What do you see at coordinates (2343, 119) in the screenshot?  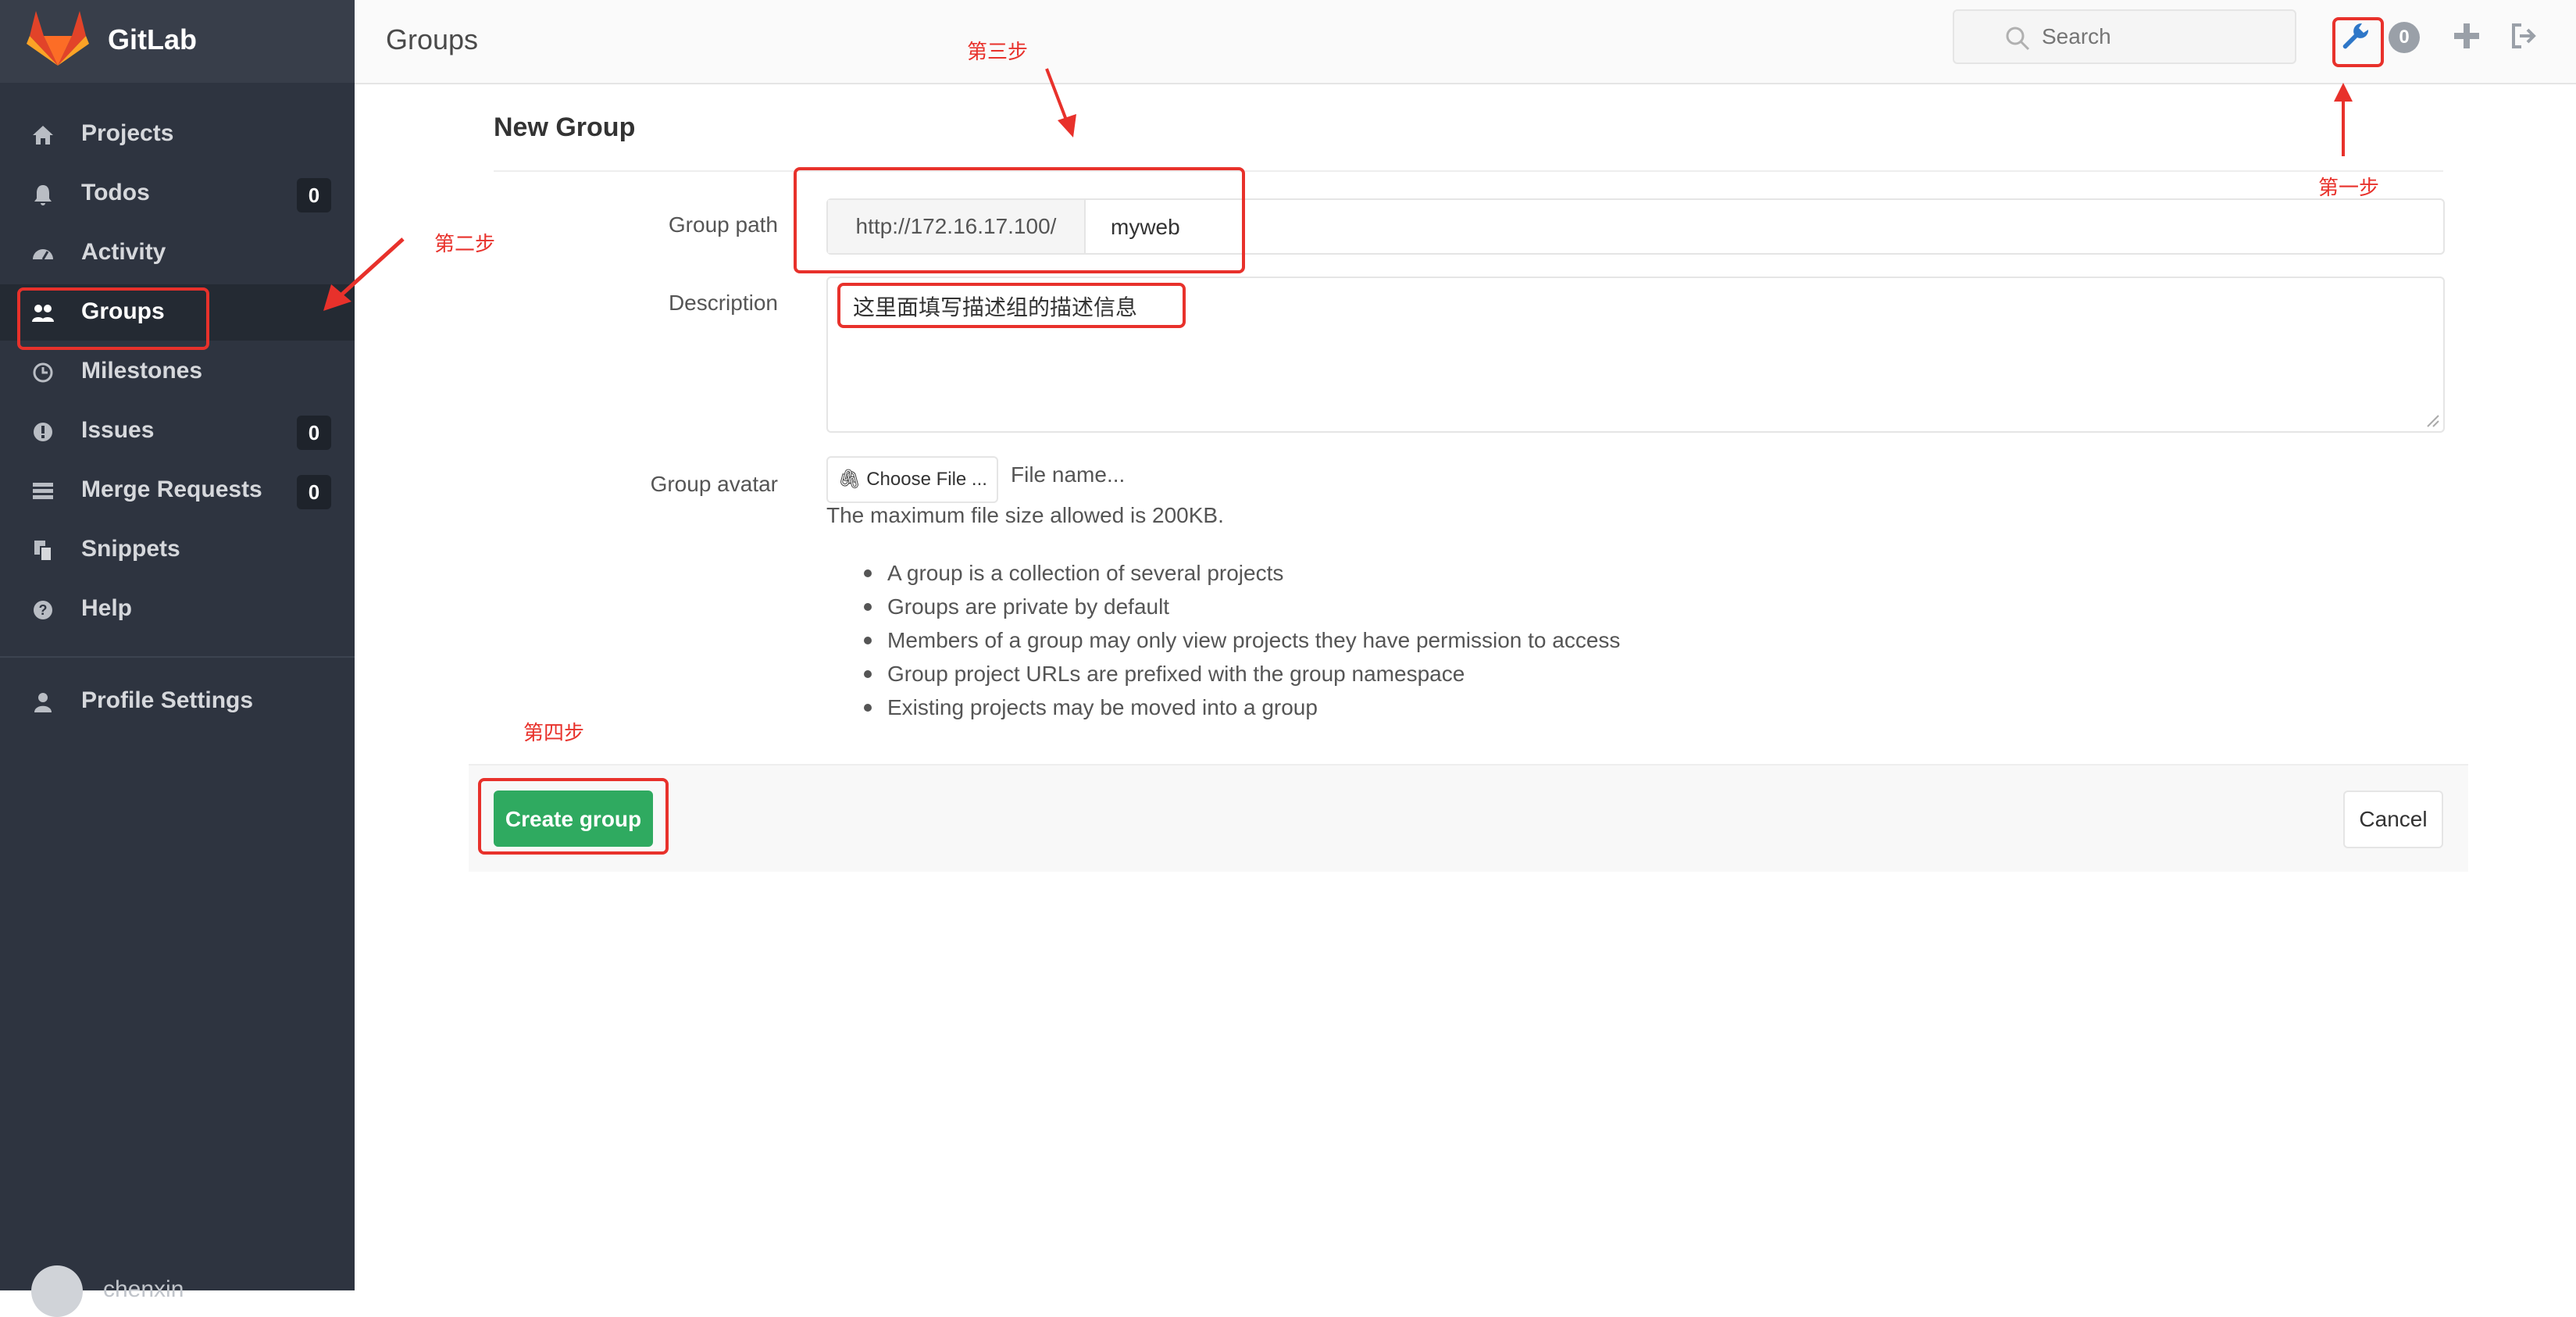 I see `annotation-arrow-step1` at bounding box center [2343, 119].